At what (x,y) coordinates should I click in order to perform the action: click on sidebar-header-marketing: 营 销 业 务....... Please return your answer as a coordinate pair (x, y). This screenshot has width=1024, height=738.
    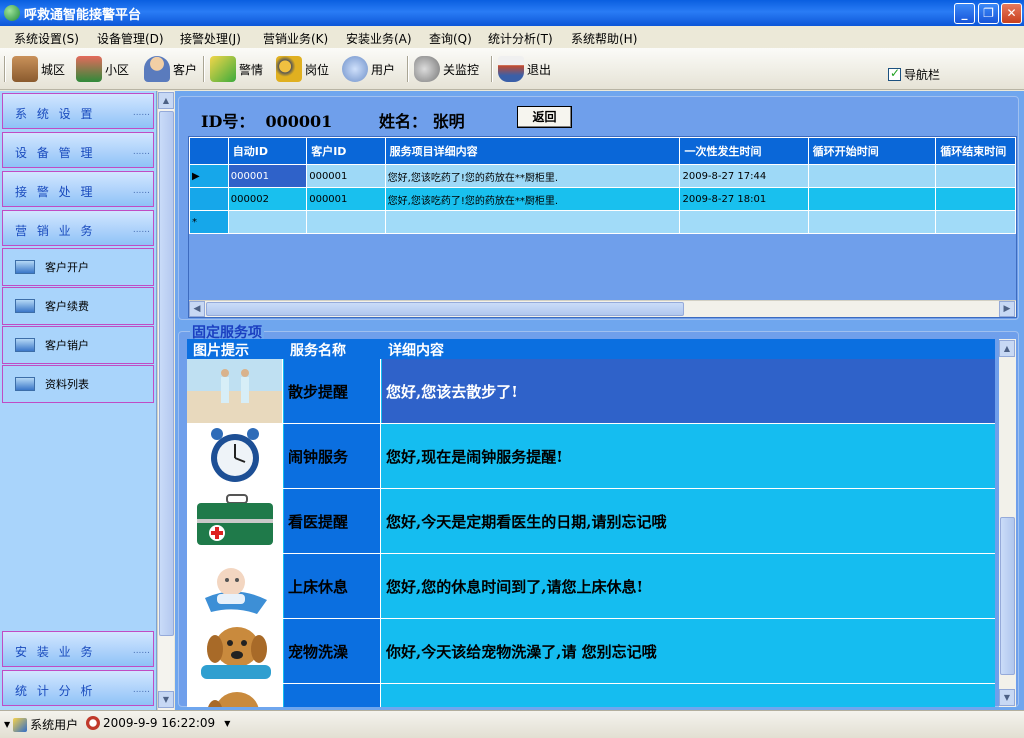
    Looking at the image, I should click on (78, 228).